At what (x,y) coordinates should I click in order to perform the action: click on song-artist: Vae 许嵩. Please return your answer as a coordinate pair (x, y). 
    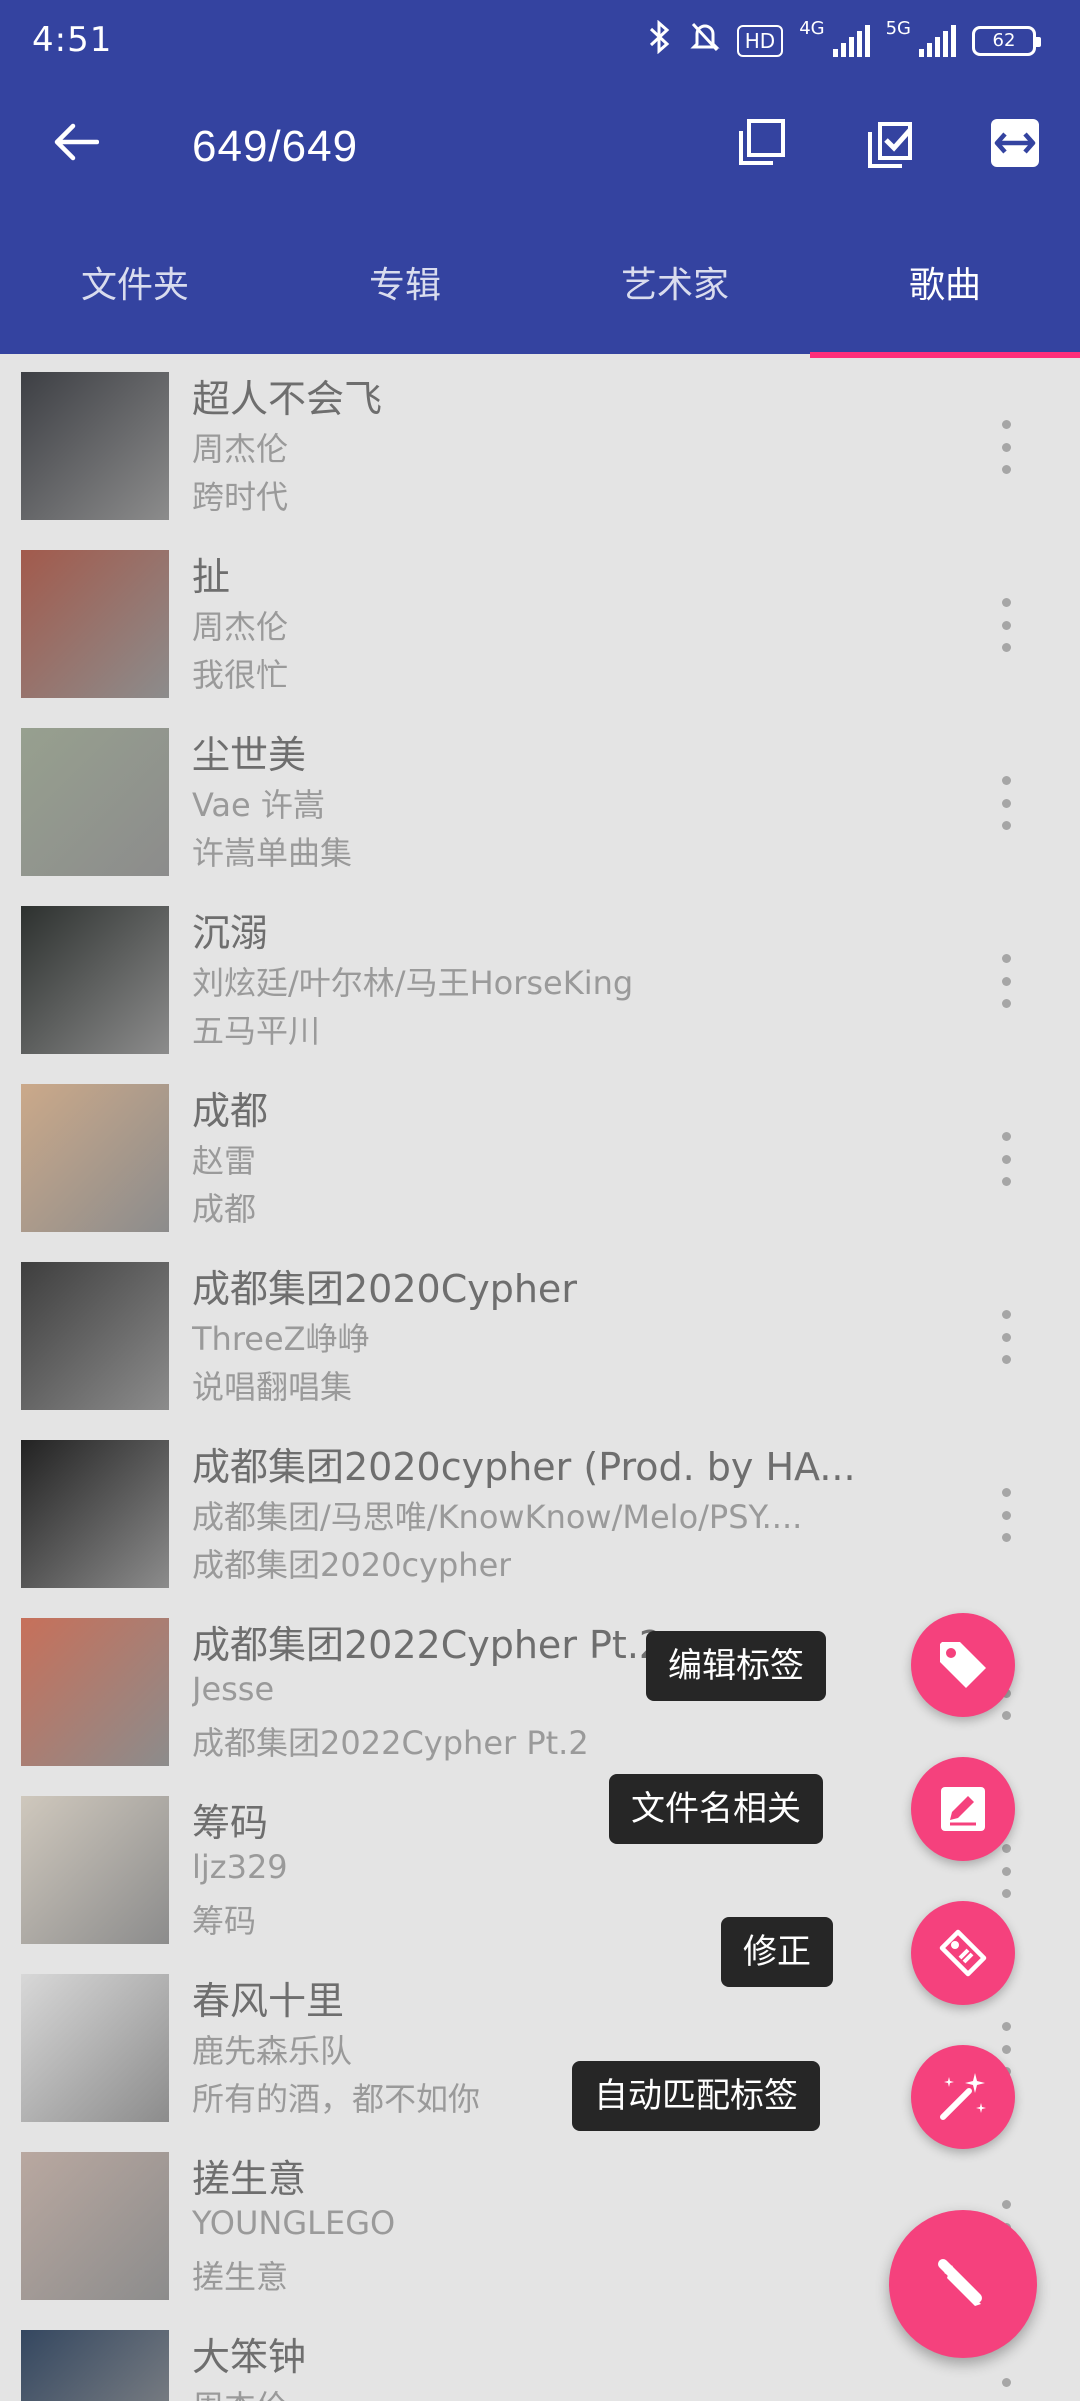
    Looking at the image, I should click on (258, 805).